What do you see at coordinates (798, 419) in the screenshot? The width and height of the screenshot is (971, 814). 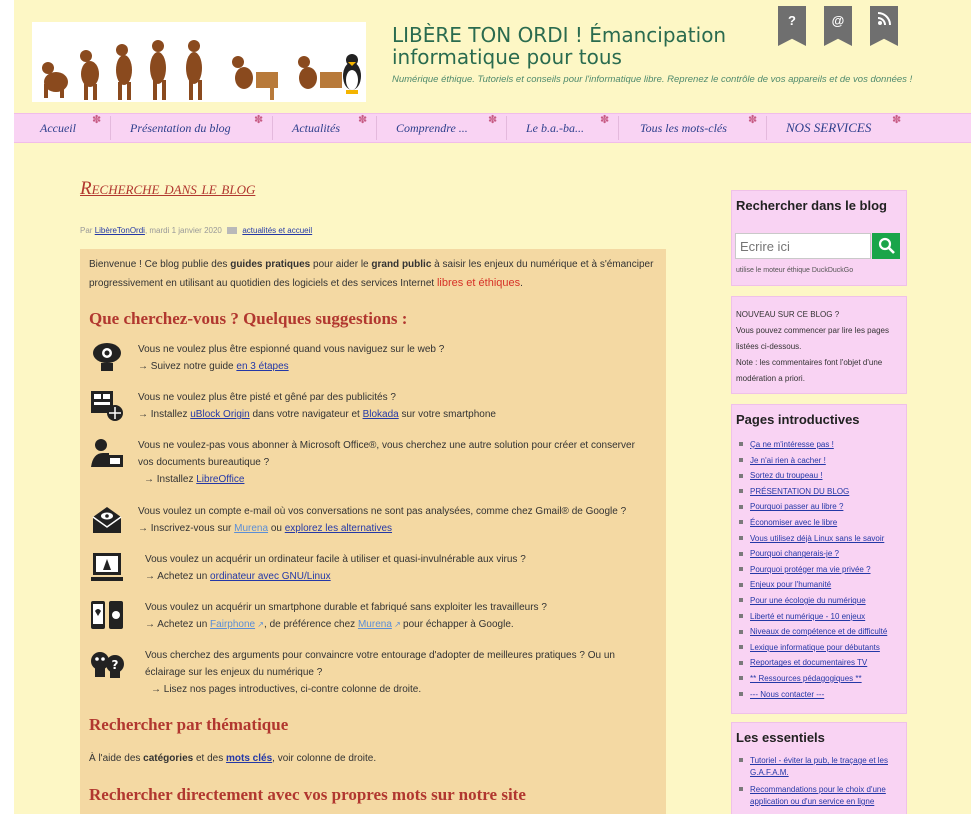 I see `intro-pages-title: Pages introductives` at bounding box center [798, 419].